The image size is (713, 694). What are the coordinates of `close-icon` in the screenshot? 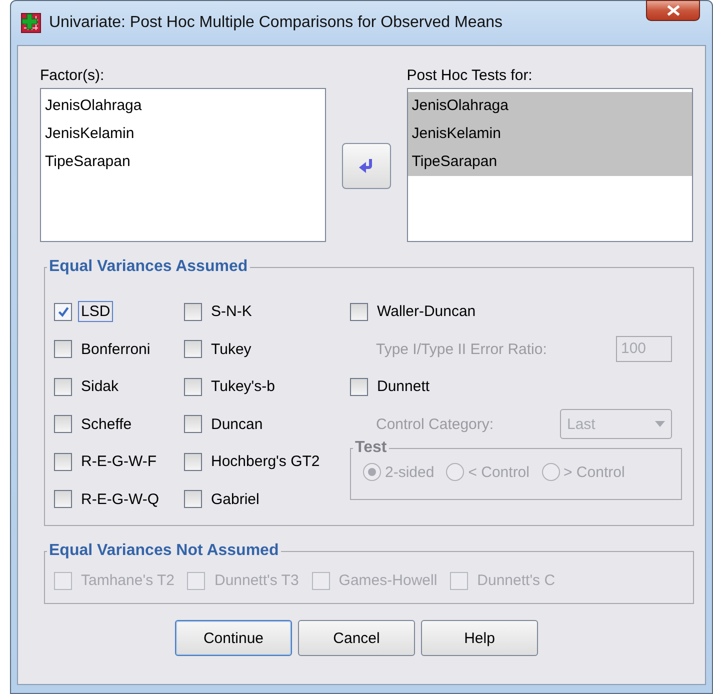 It's located at (673, 10).